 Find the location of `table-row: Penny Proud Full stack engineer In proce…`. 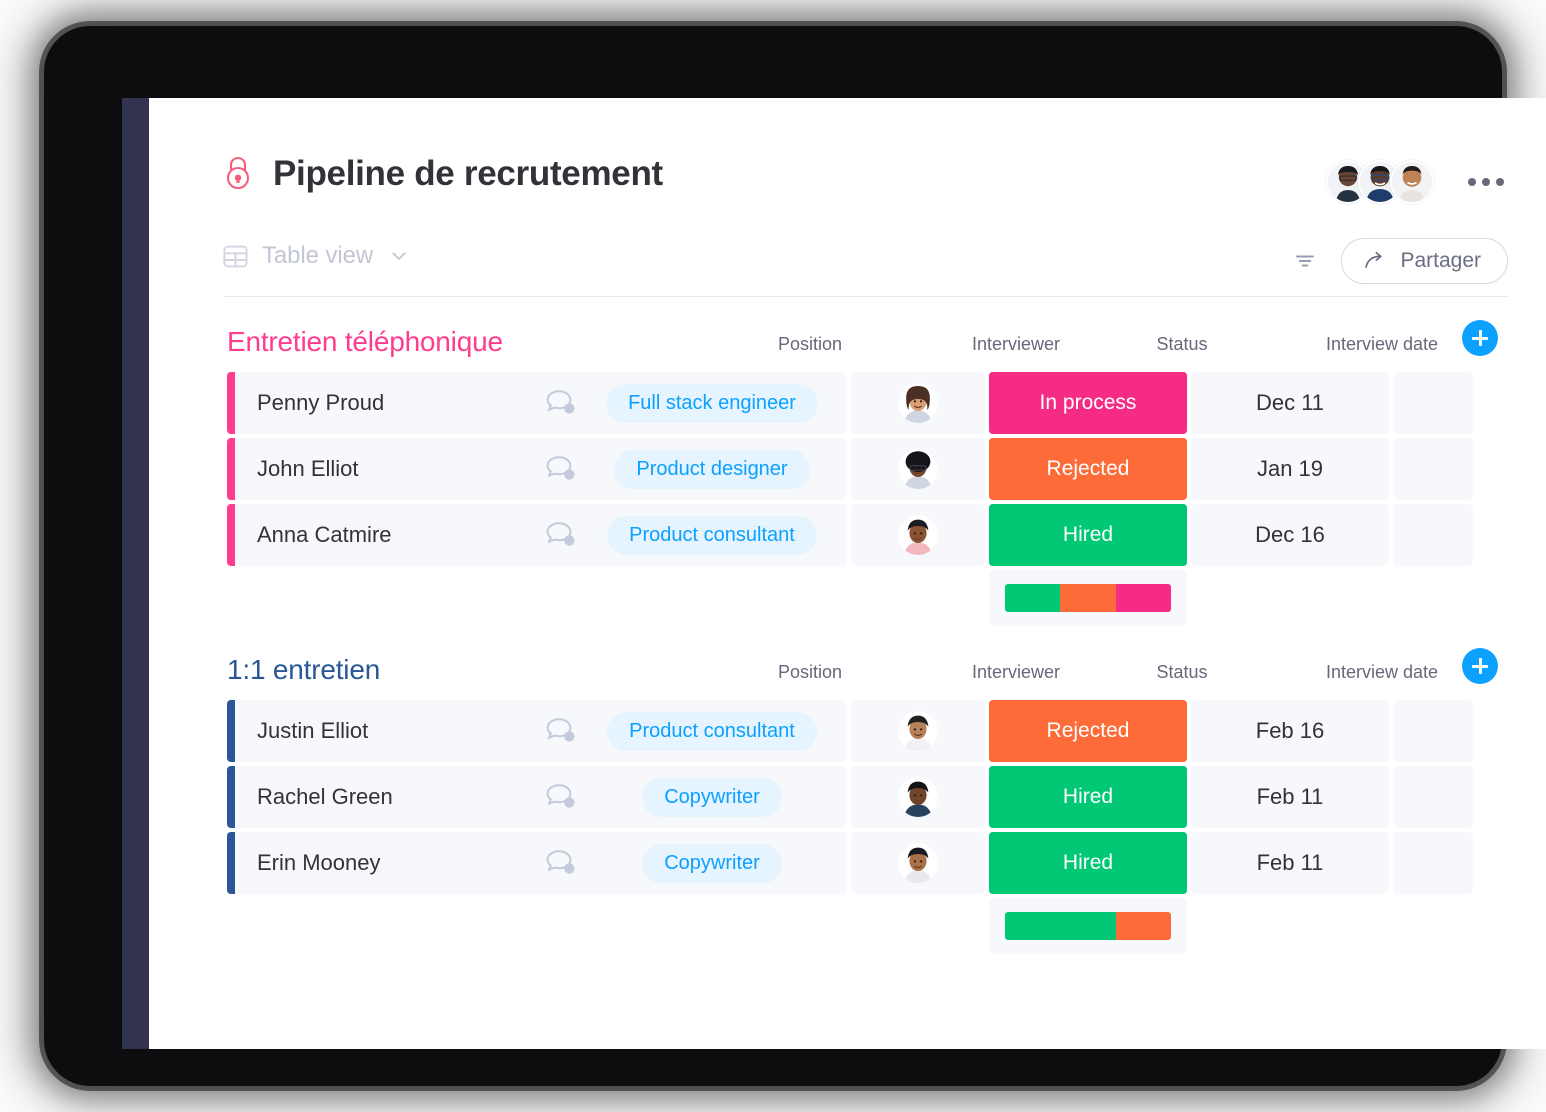

table-row: Penny Proud Full stack engineer In proce… is located at coordinates (865, 403).